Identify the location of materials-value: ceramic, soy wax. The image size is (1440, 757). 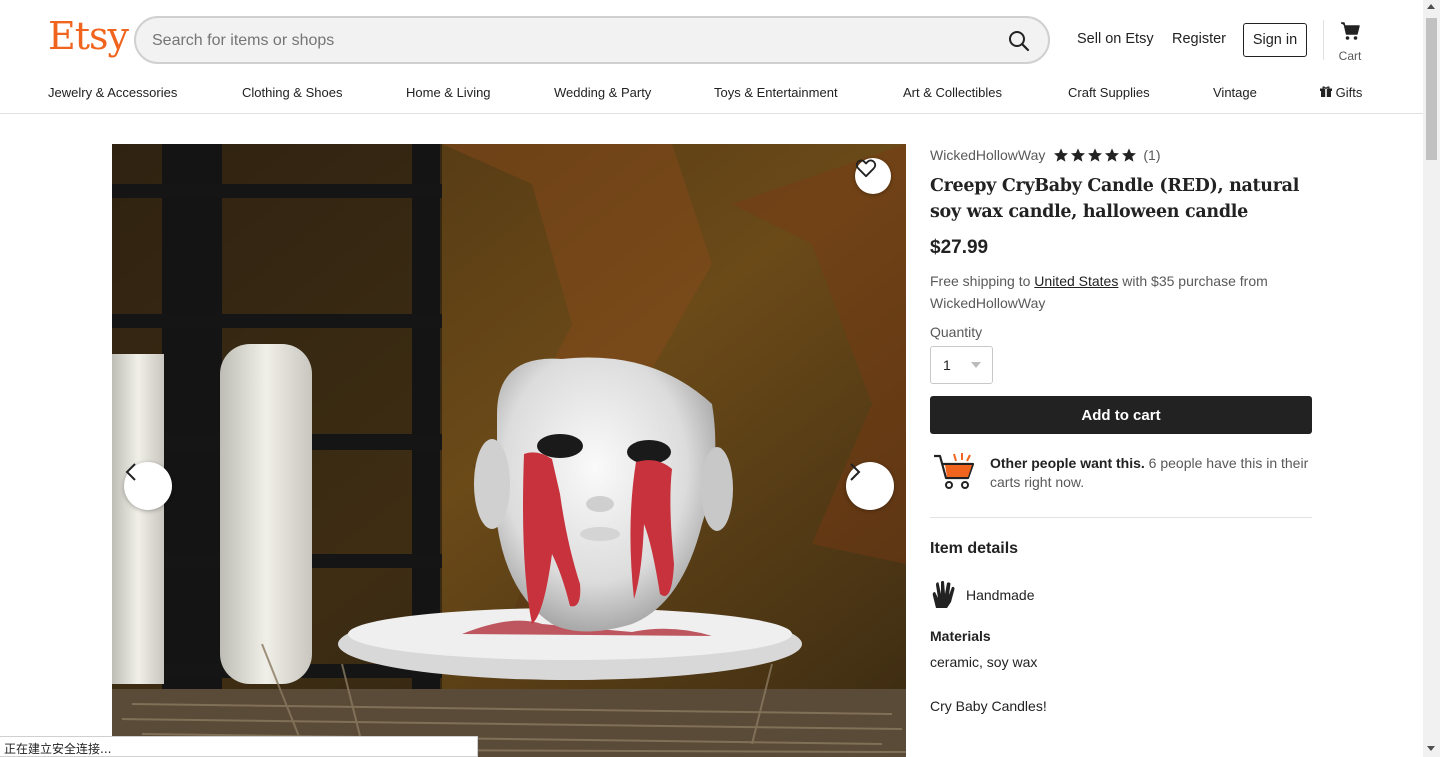
(984, 662).